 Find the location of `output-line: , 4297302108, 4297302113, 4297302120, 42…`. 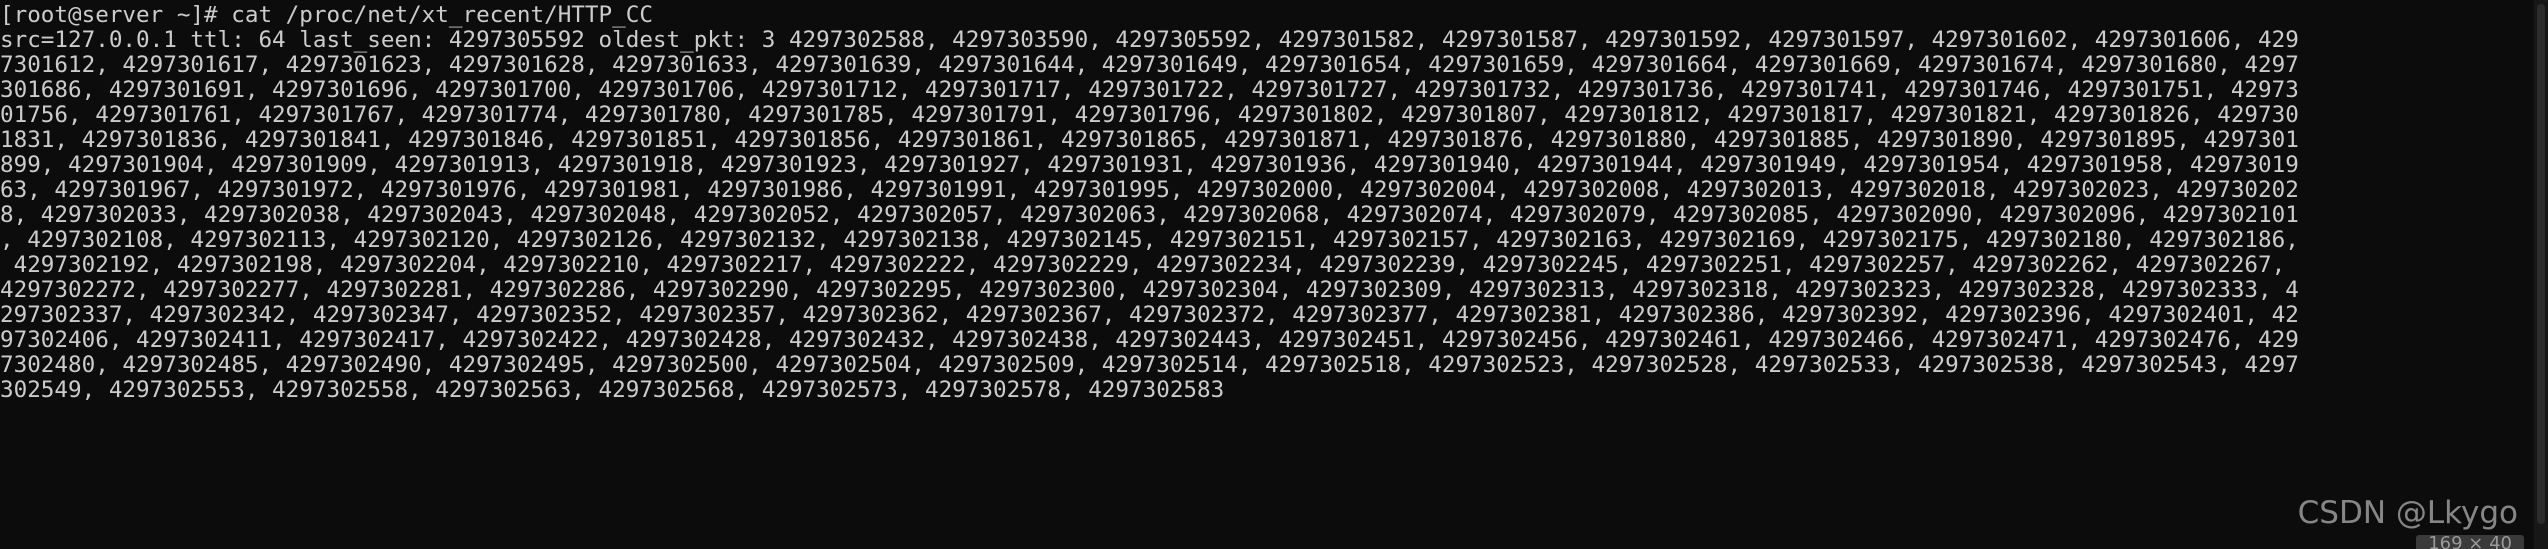

output-line: , 4297302108, 4297302113, 4297302120, 42… is located at coordinates (1149, 240).